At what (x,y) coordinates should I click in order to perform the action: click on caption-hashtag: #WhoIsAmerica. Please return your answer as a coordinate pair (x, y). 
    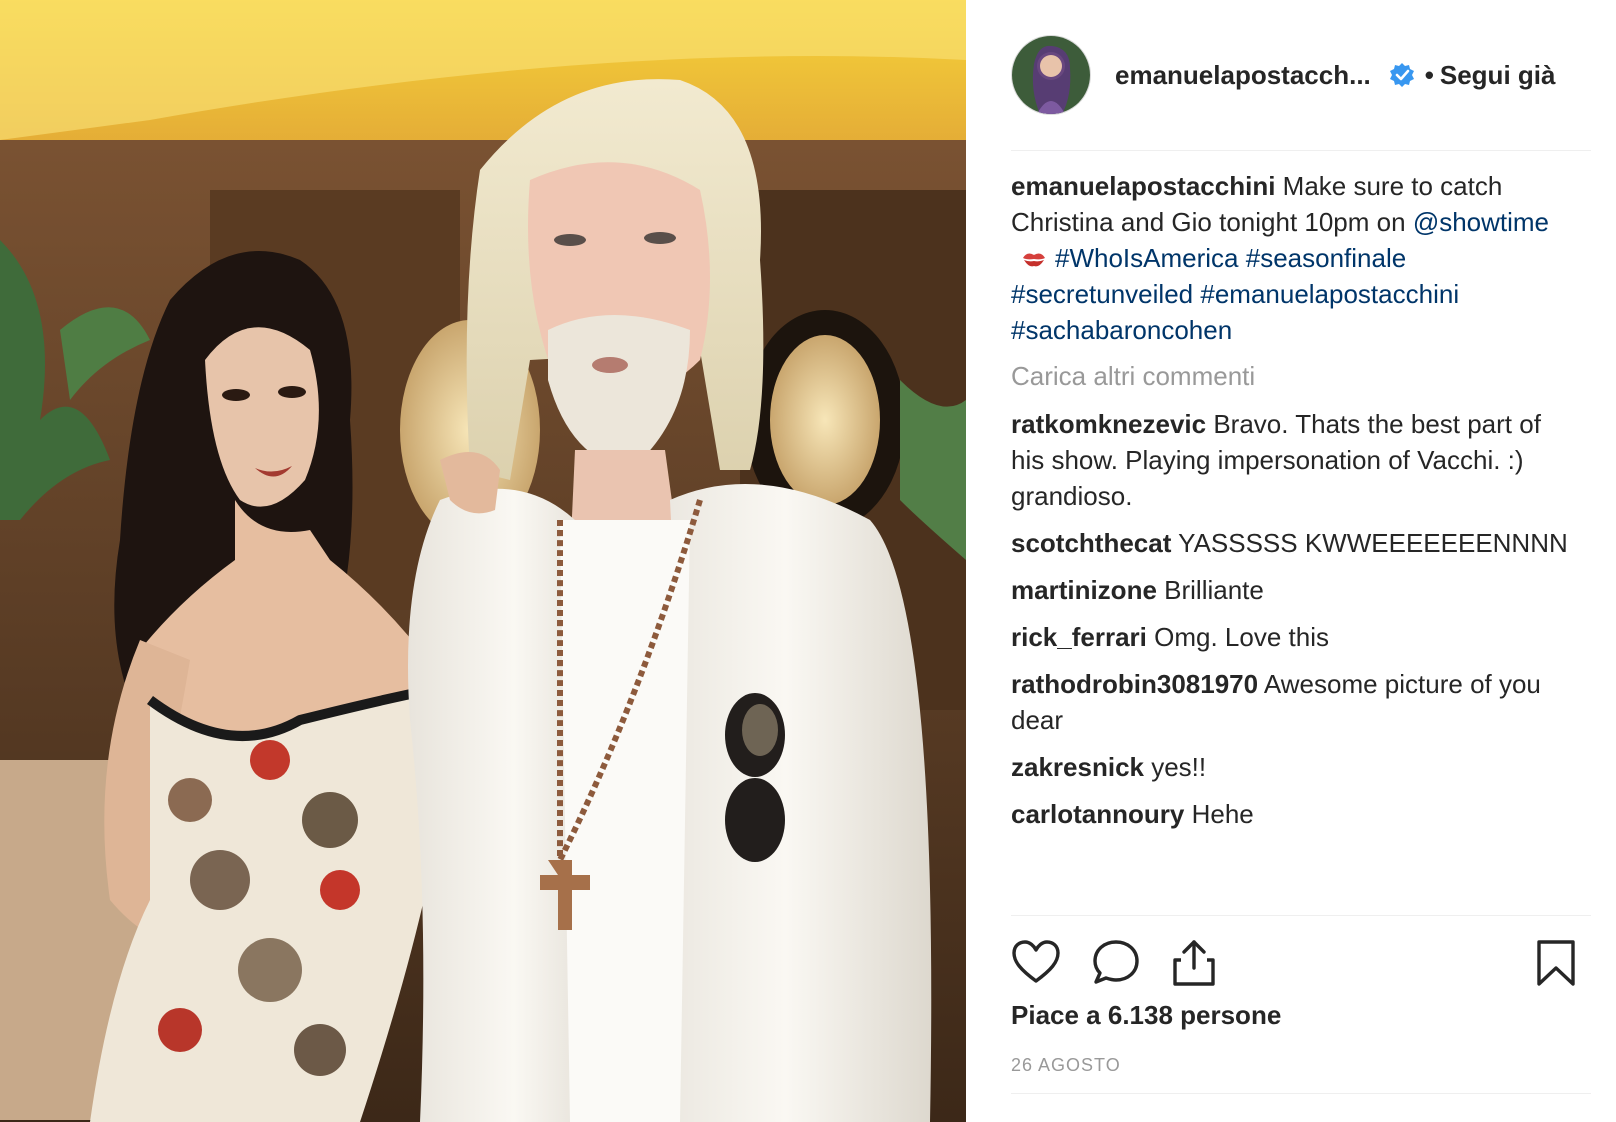
    Looking at the image, I should click on (1147, 258).